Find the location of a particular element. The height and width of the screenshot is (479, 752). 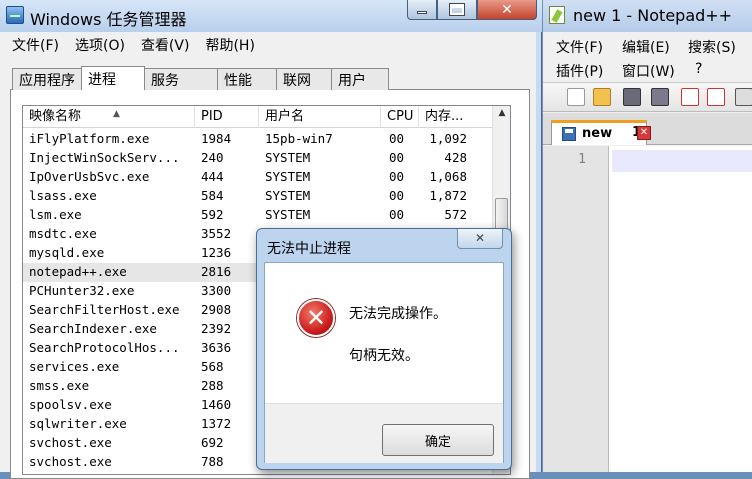

col-pid: PID is located at coordinates (227, 117).